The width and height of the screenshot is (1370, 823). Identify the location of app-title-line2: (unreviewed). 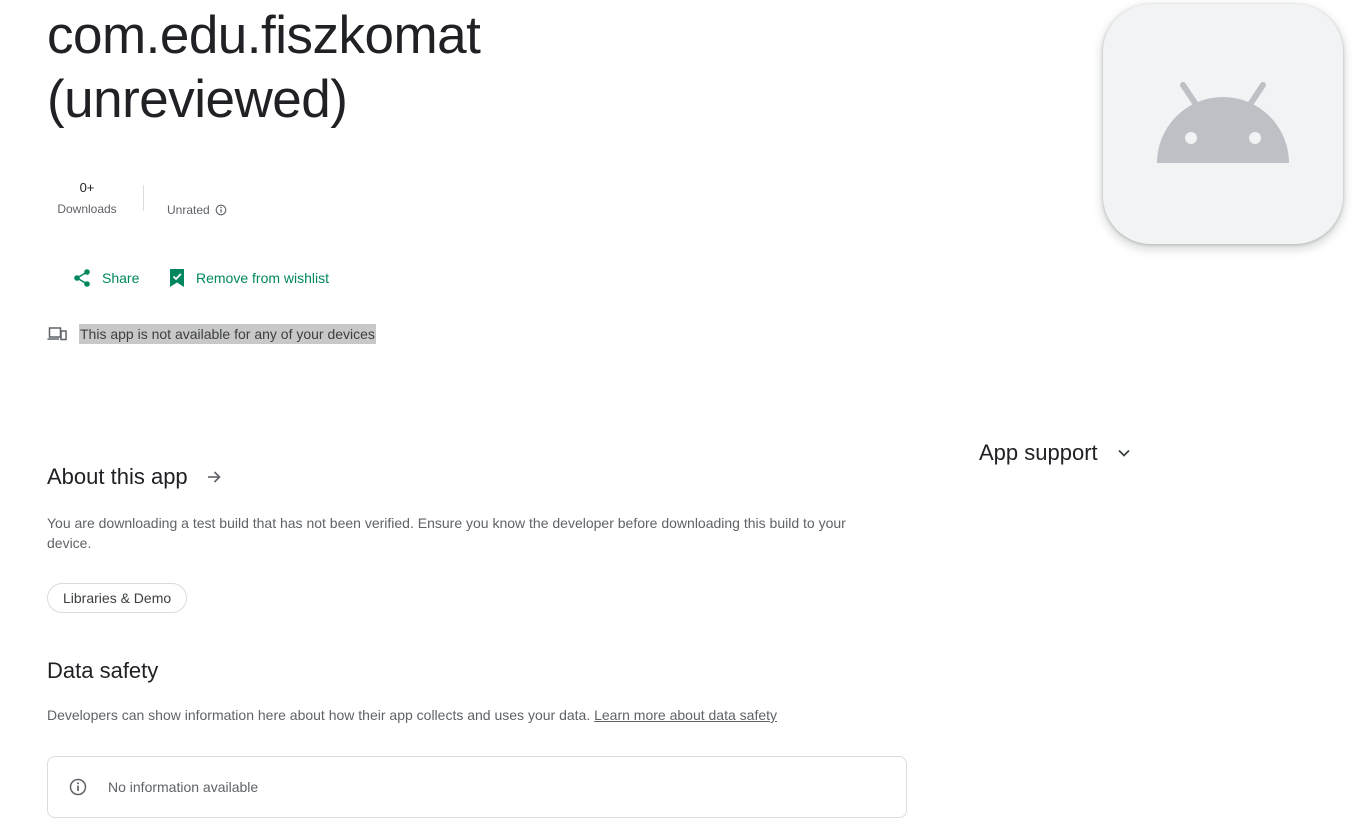
(197, 99).